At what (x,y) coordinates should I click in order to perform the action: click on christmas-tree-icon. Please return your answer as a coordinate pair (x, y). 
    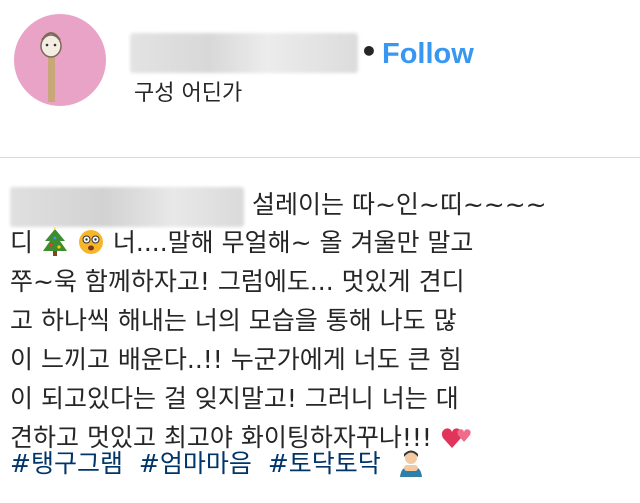
    Looking at the image, I should click on (54, 241).